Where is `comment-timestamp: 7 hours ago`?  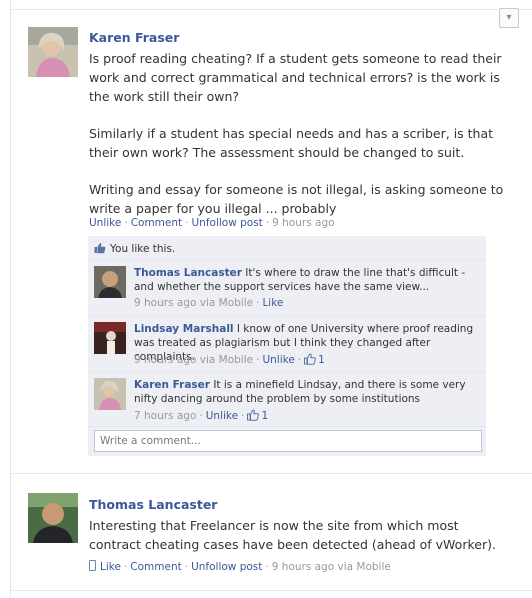 comment-timestamp: 7 hours ago is located at coordinates (165, 416).